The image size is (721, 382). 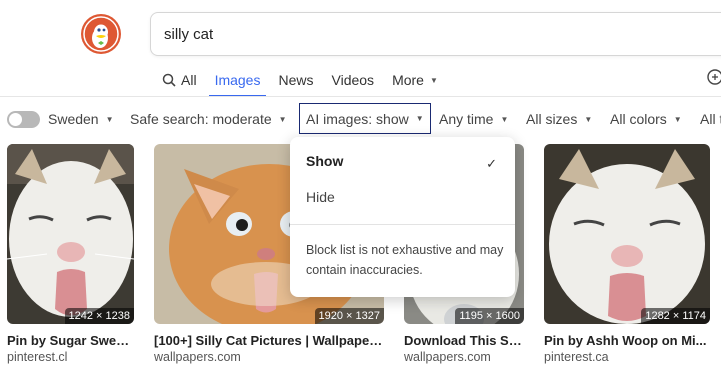 I want to click on tab-images-label: Images, so click(x=237, y=80).